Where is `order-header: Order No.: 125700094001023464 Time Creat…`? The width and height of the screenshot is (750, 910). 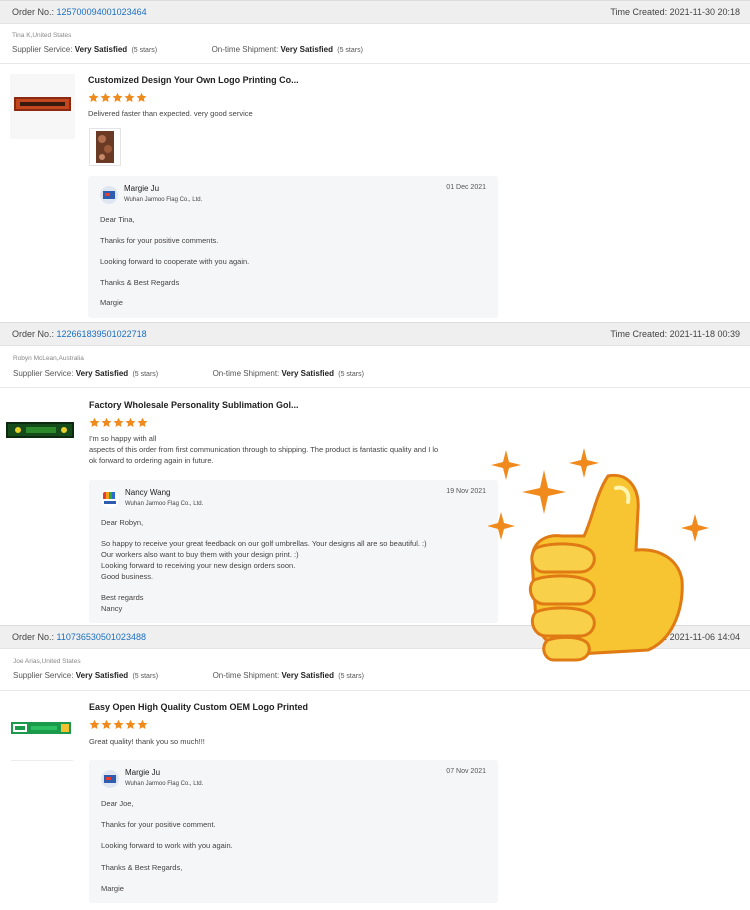
order-header: Order No.: 125700094001023464 Time Creat… is located at coordinates (375, 12).